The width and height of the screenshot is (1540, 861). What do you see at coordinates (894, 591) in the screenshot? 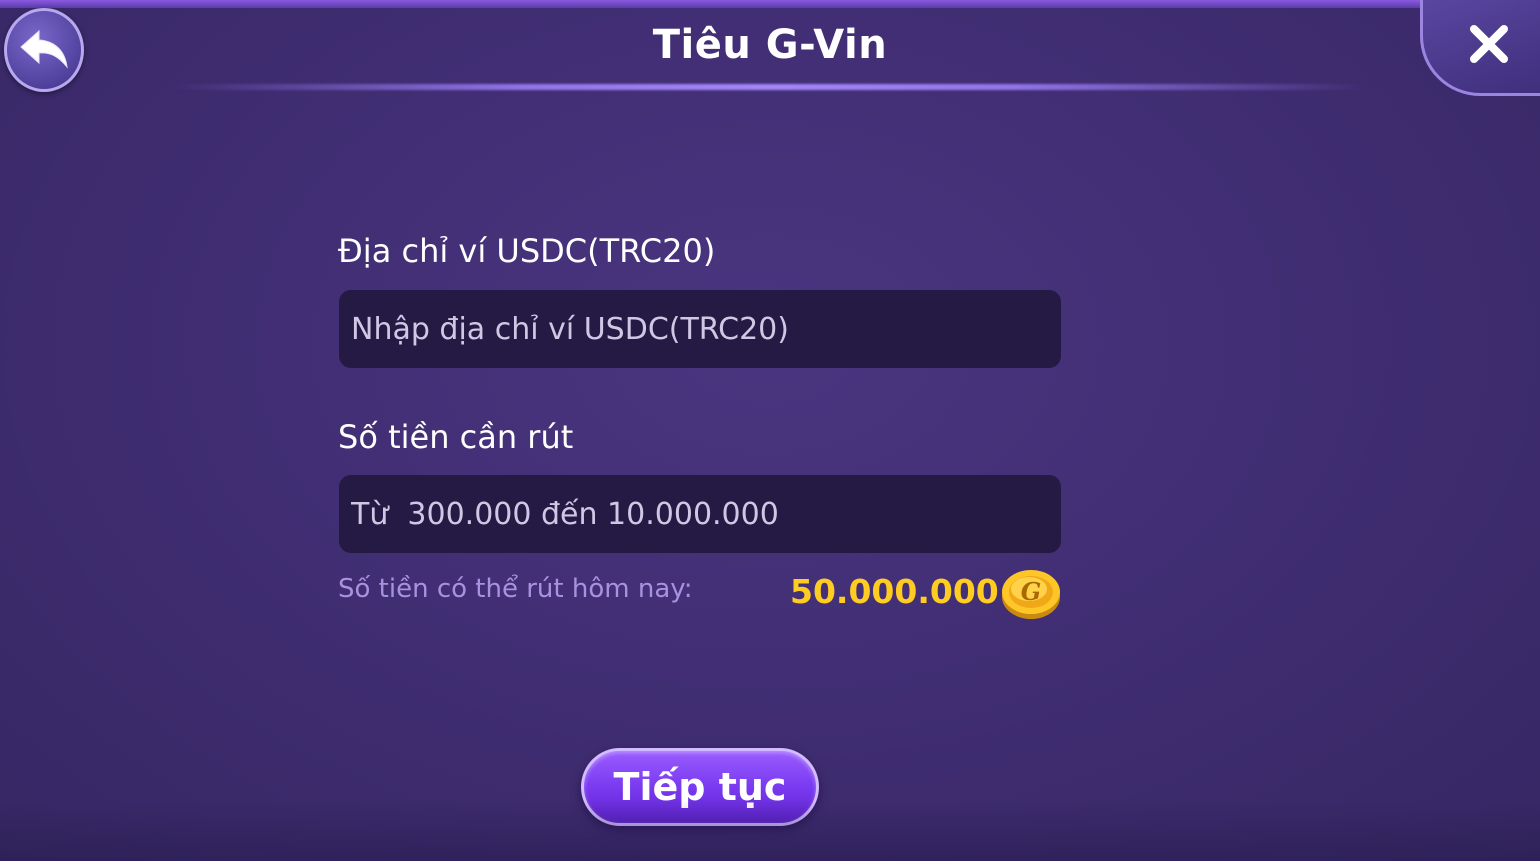
I see `daily-limit-value: 50.000.000` at bounding box center [894, 591].